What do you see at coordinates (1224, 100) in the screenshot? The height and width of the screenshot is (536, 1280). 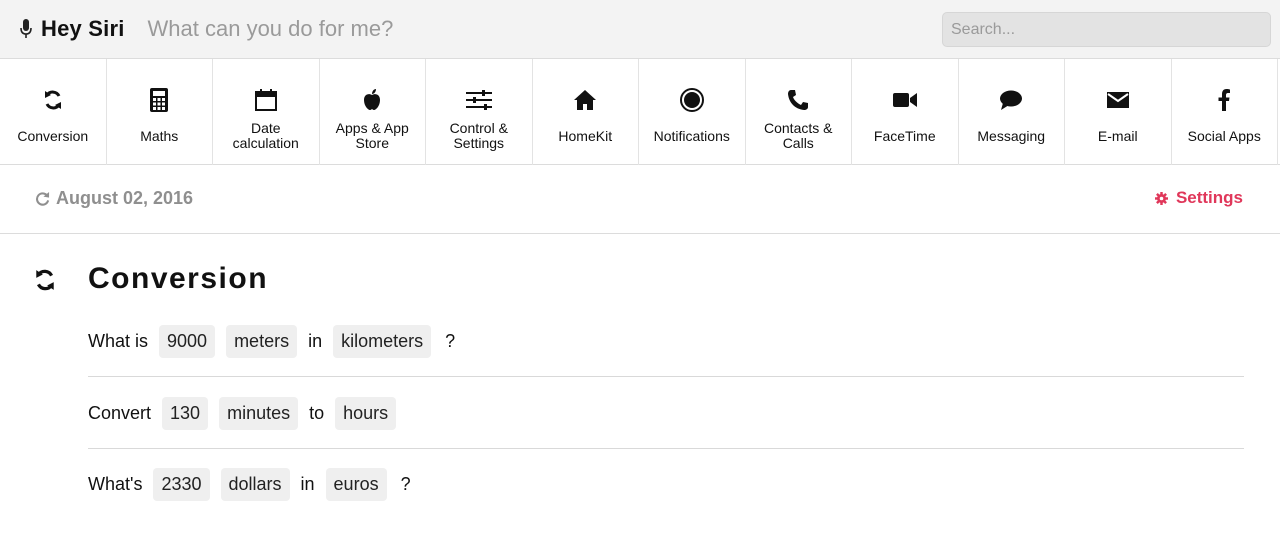 I see `facebook-icon` at bounding box center [1224, 100].